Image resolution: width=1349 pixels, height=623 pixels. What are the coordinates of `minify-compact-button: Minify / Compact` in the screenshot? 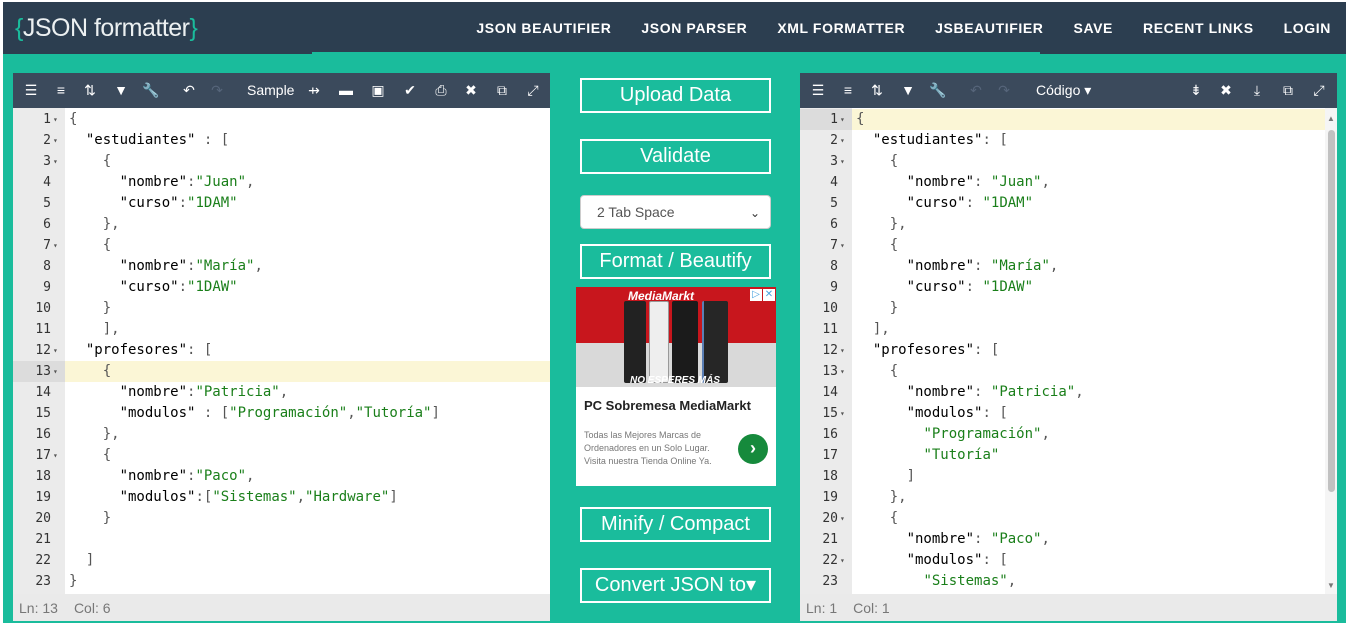 It's located at (675, 524).